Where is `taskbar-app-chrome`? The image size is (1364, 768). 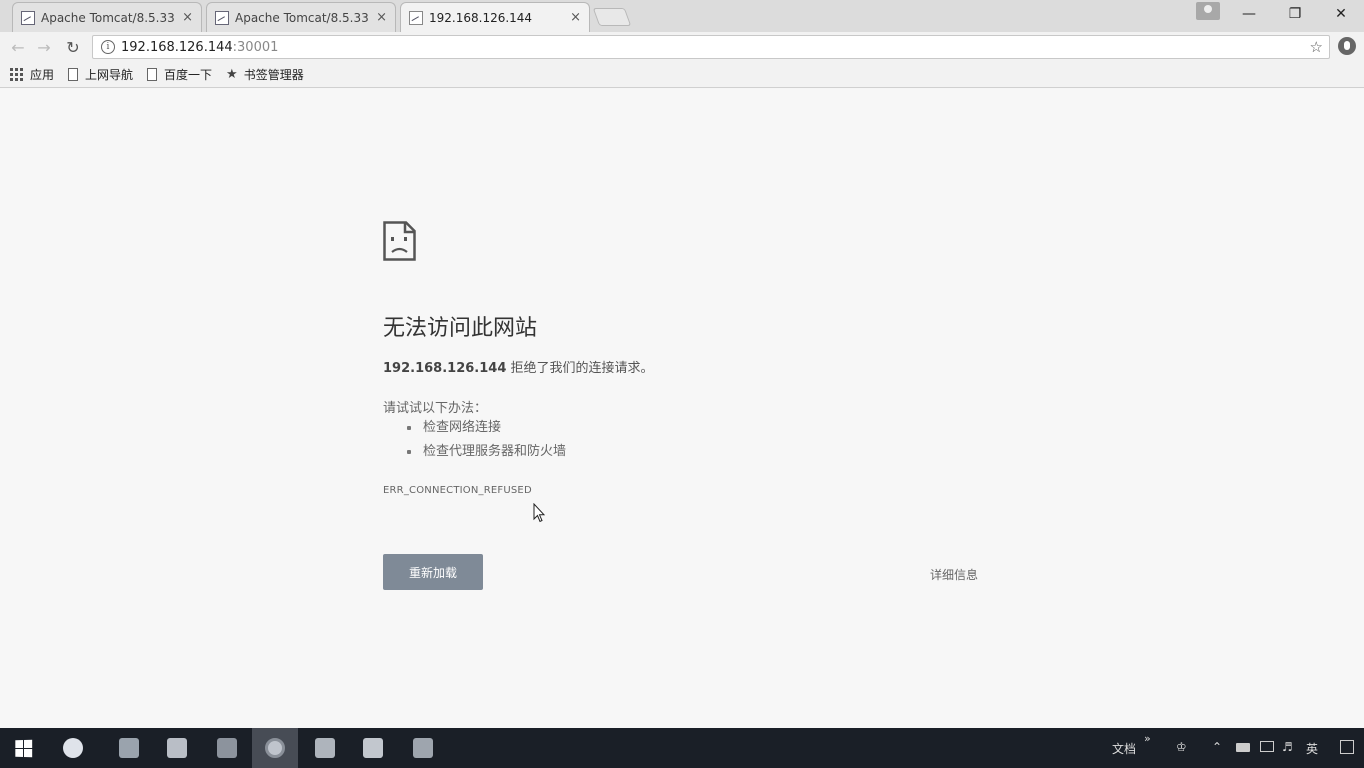
taskbar-app-chrome is located at coordinates (275, 748).